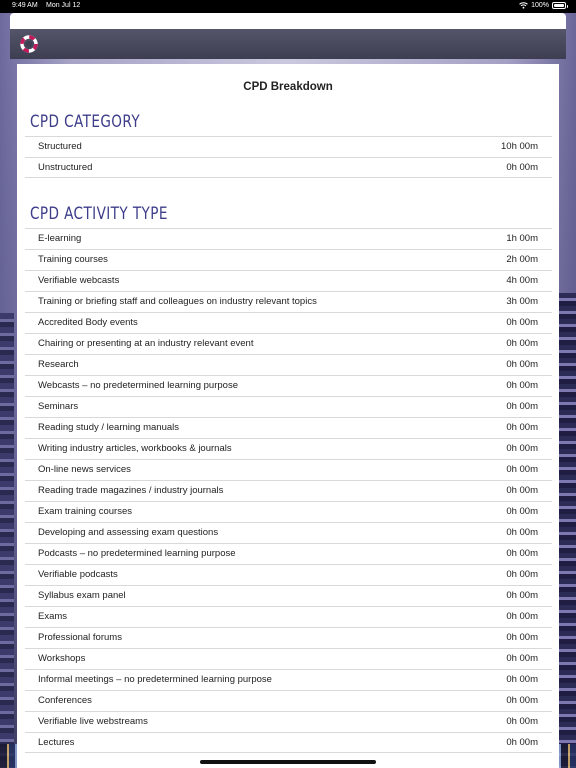 Image resolution: width=576 pixels, height=768 pixels. What do you see at coordinates (73, 259) in the screenshot?
I see `row-label: Training courses` at bounding box center [73, 259].